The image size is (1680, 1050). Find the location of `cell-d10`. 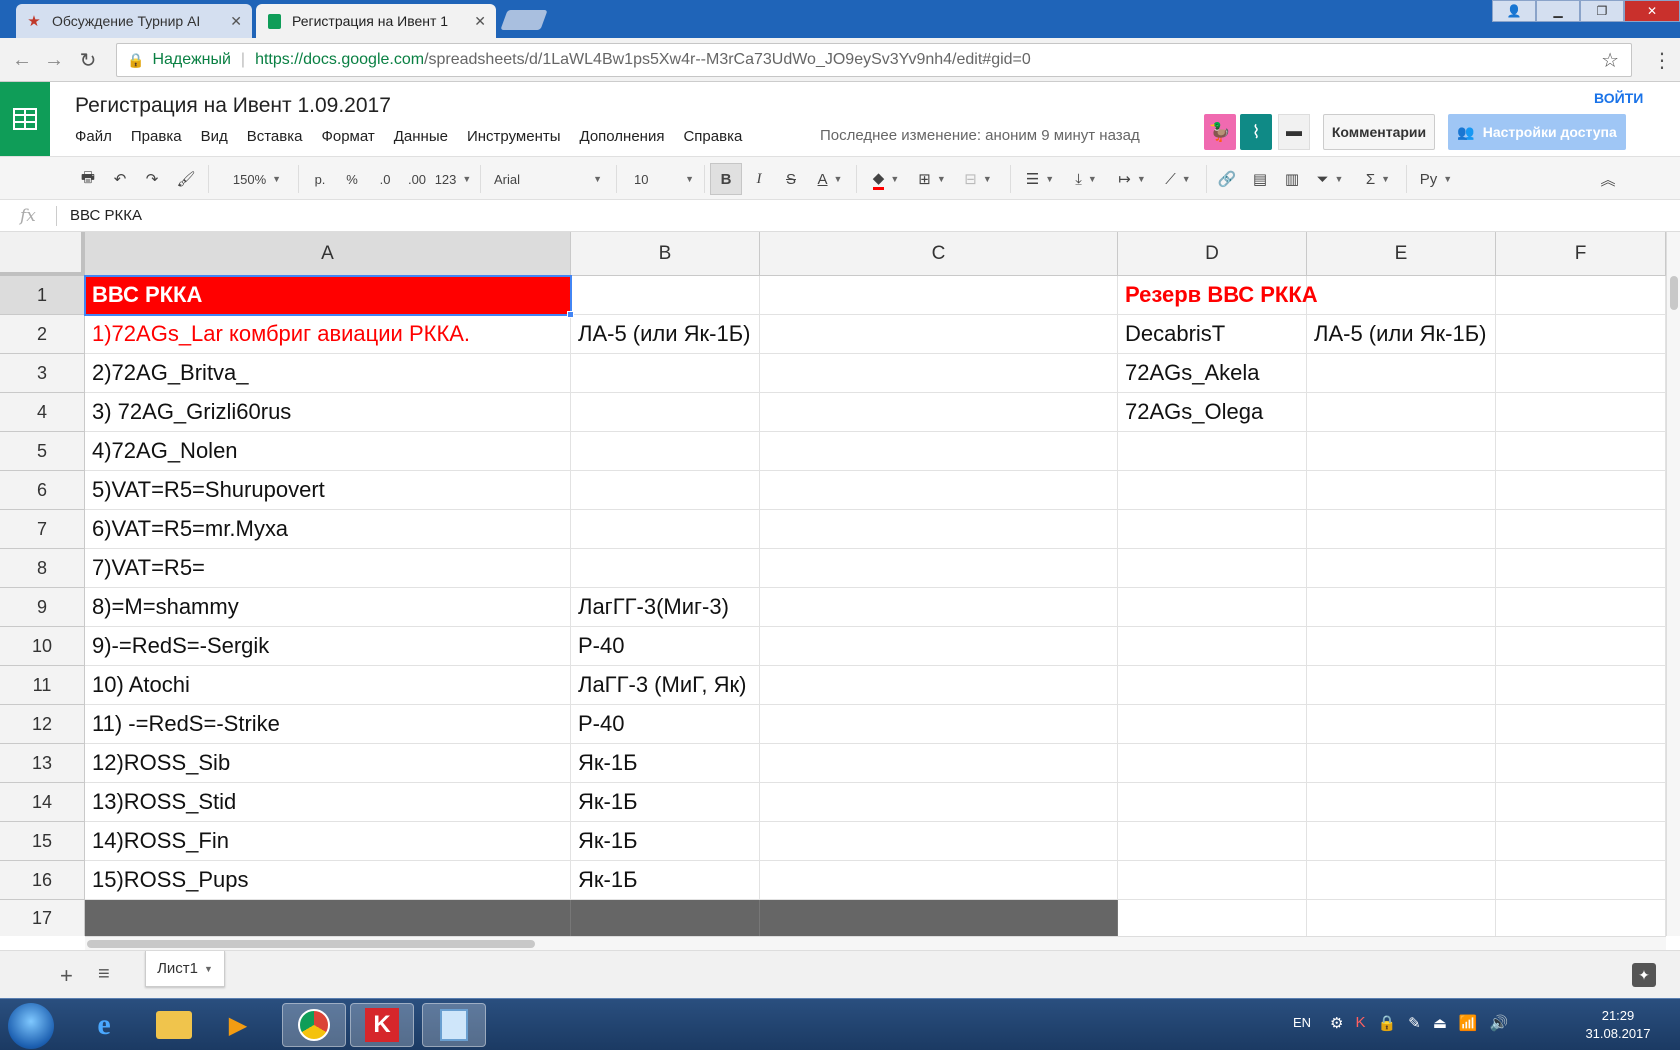

cell-d10 is located at coordinates (1212, 646).